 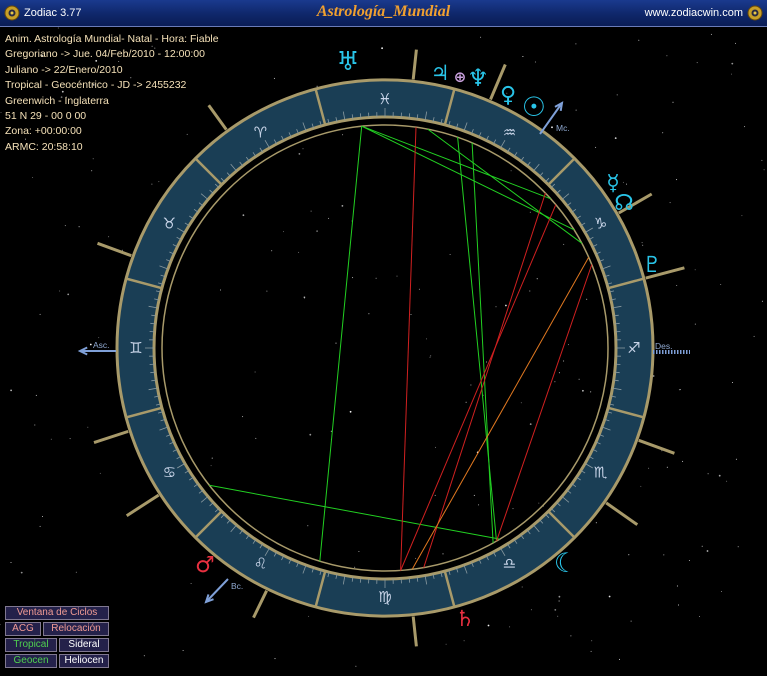 What do you see at coordinates (96, 85) in the screenshot?
I see `info-line-zodiac-mode: Tropical - Geocéntrico - JD -> 2455232` at bounding box center [96, 85].